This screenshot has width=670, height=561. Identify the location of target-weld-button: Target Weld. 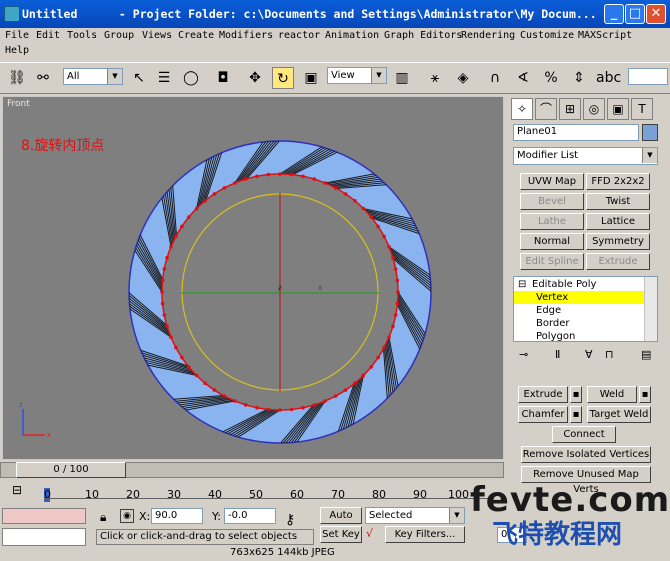
(619, 414).